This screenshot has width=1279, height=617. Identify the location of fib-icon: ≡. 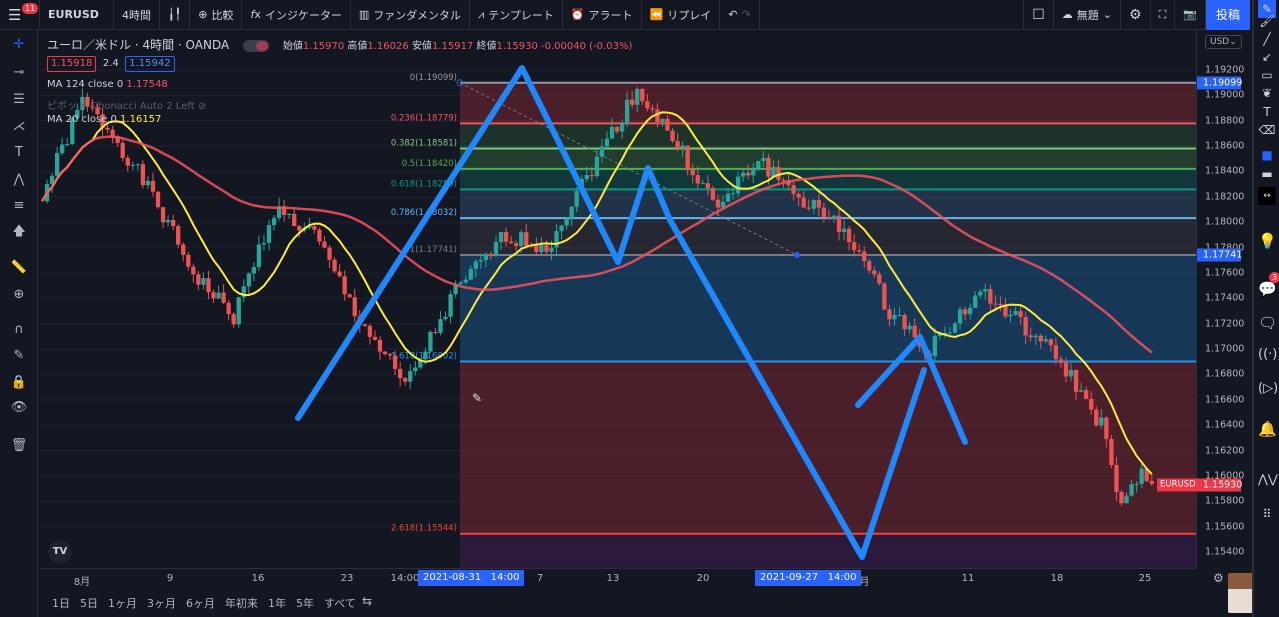
(19, 206).